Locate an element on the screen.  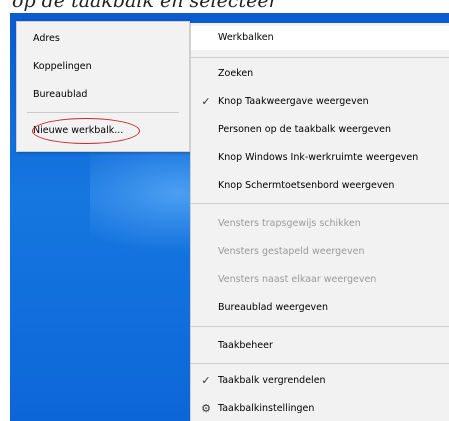
menu-item-label: Zoeken is located at coordinates (236, 73).